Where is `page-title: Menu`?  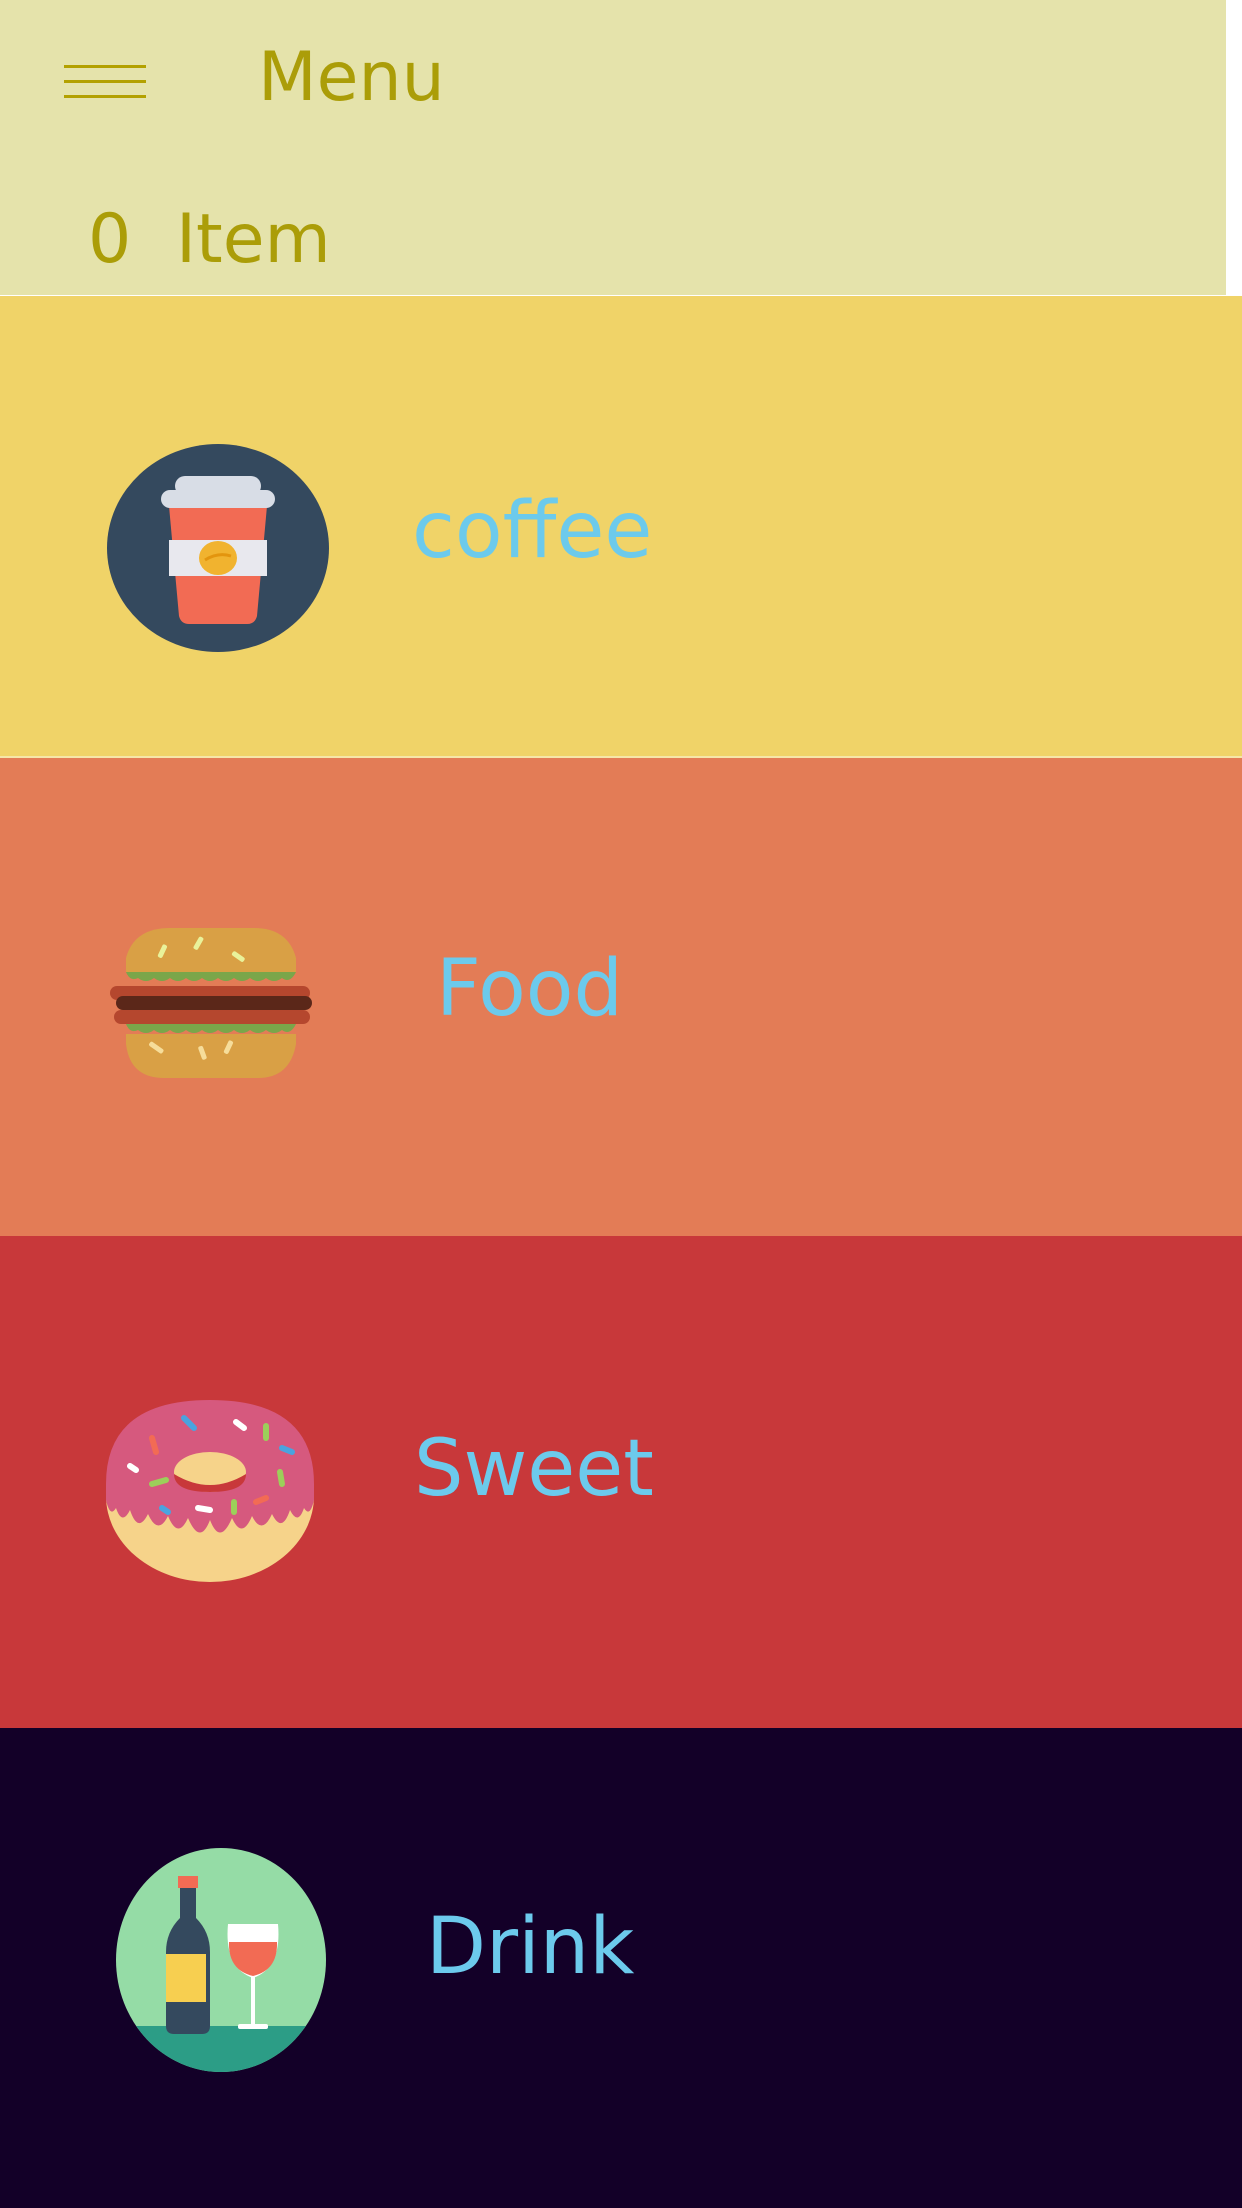
page-title: Menu is located at coordinates (351, 77).